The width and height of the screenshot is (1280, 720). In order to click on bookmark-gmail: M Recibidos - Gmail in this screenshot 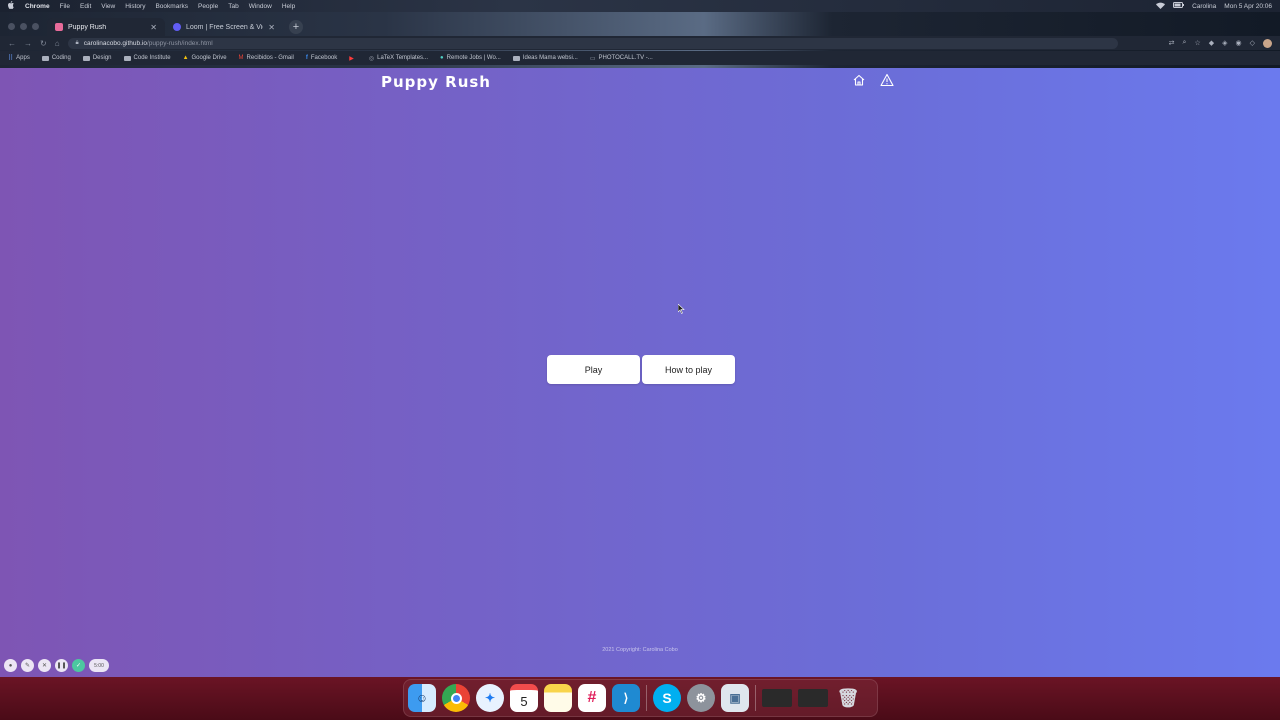, I will do `click(266, 58)`.